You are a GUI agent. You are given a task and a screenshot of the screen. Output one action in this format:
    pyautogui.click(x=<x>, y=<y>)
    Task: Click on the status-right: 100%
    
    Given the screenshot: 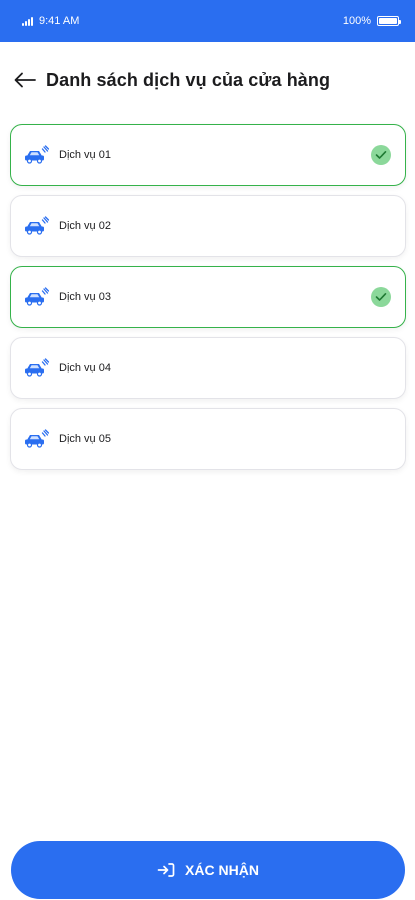 What is the action you would take?
    pyautogui.click(x=371, y=21)
    